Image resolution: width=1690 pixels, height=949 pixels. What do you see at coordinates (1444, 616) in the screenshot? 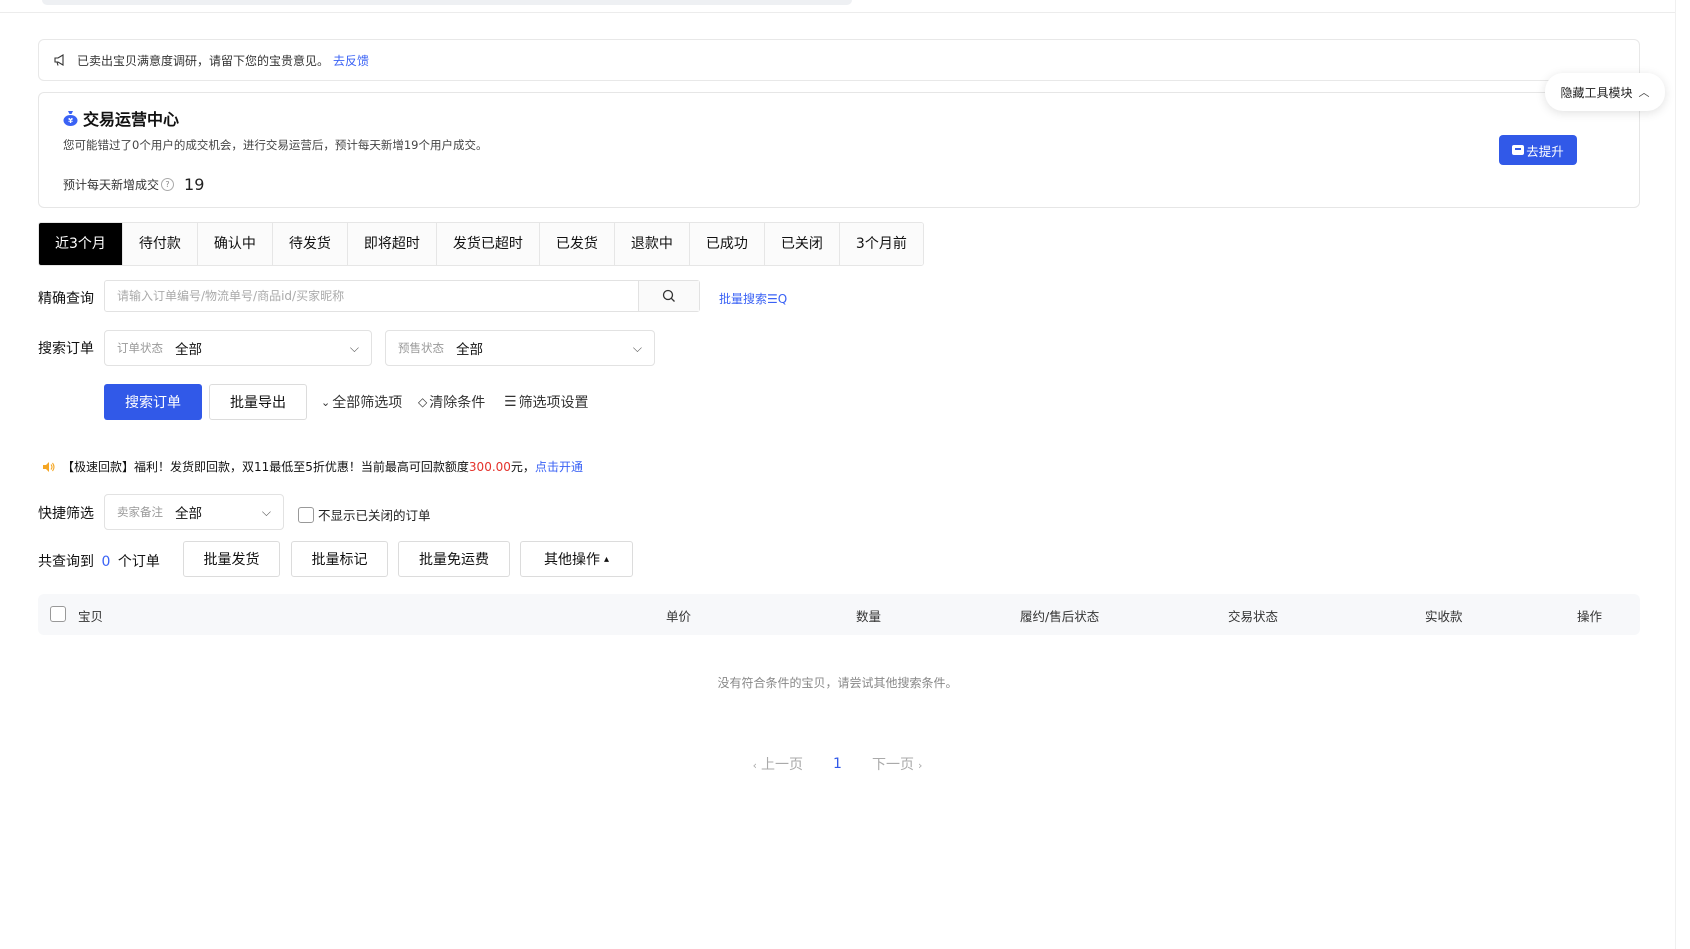
I see `col-received: 实收款` at bounding box center [1444, 616].